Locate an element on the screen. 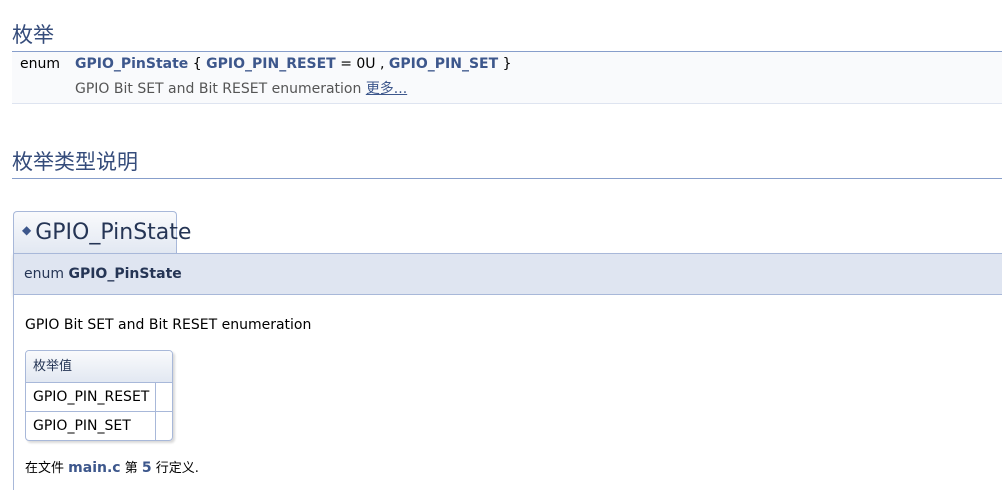  definition-location: 在文件 main.c 第 5 行定义. is located at coordinates (112, 466).